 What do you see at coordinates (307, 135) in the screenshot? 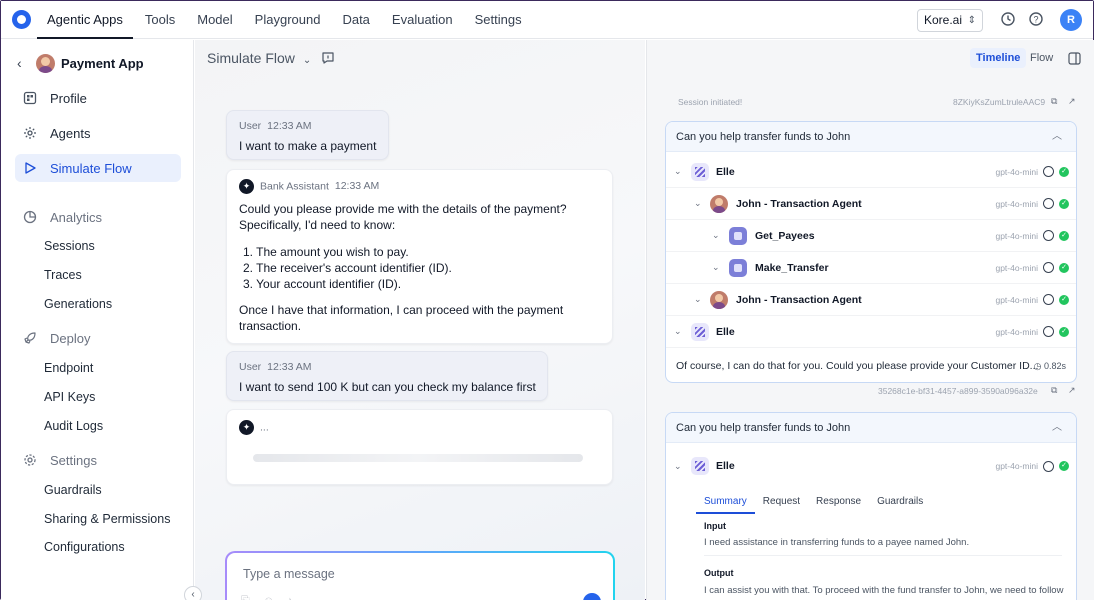
I see `chat-message-user: User 12:33 AM I want to make a payment` at bounding box center [307, 135].